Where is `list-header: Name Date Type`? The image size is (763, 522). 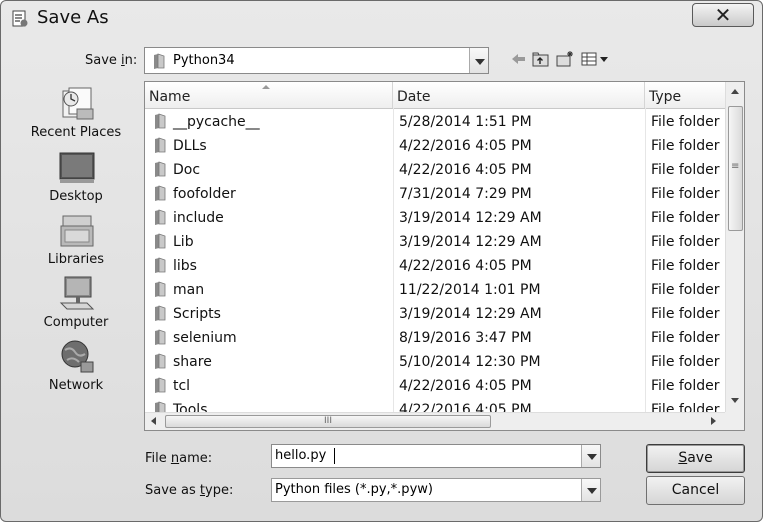 list-header: Name Date Type is located at coordinates (435, 95).